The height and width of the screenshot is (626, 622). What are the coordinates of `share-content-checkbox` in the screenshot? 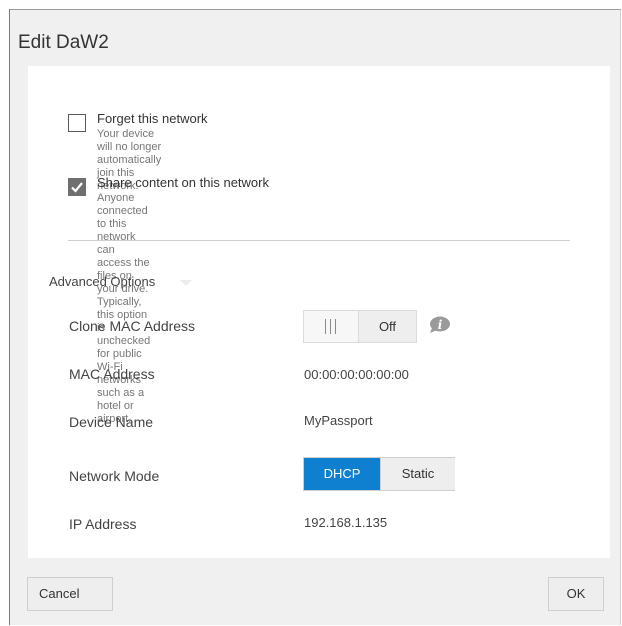 It's located at (77, 187).